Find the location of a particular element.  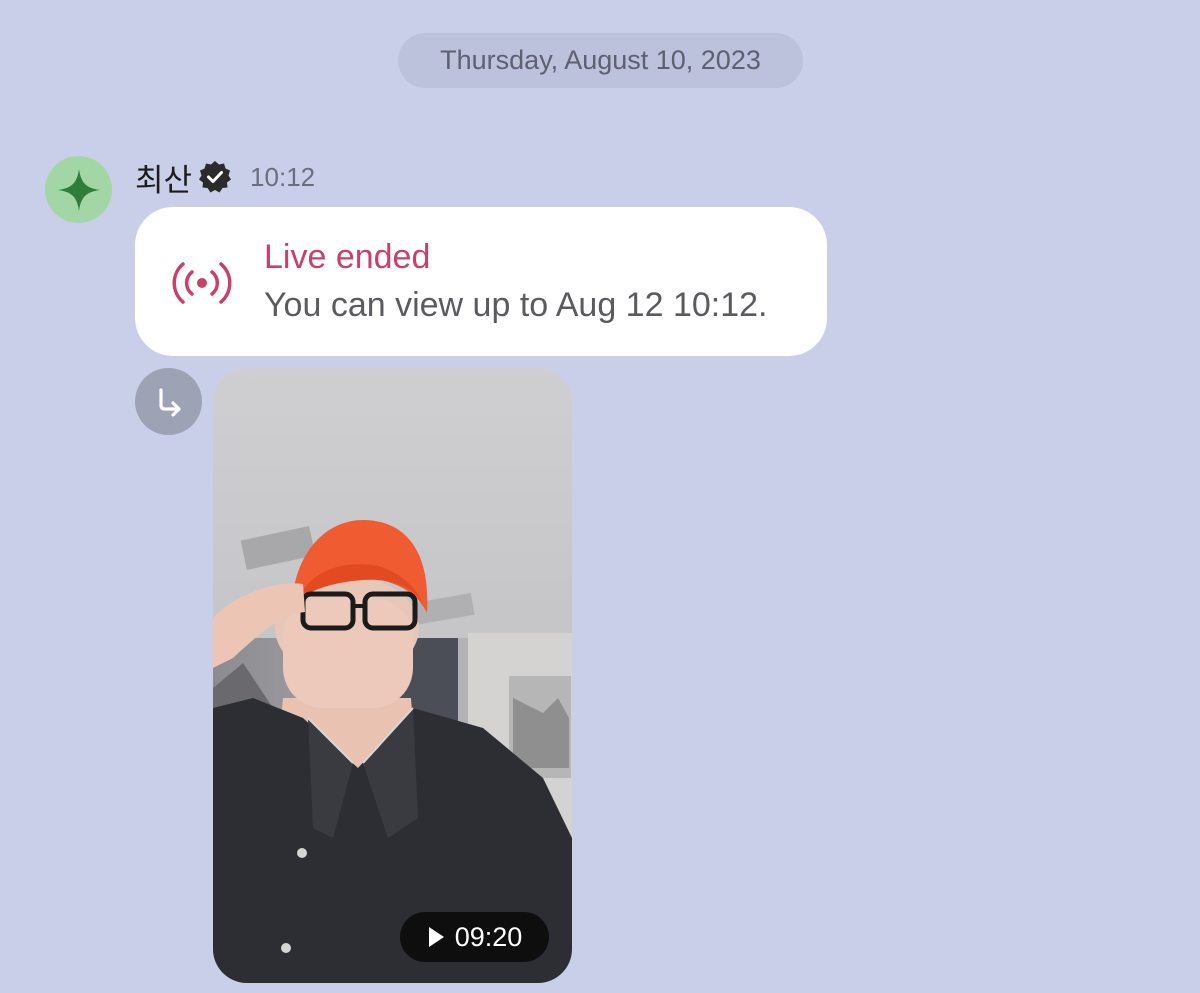

sender-name: 최산 is located at coordinates (163, 177).